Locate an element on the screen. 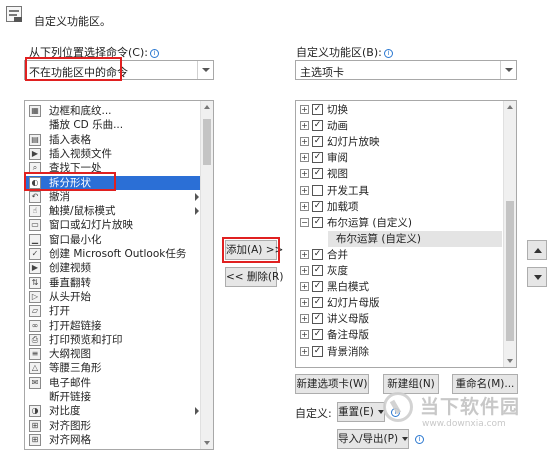 Image resolution: width=550 pixels, height=455 pixels. command-item: ▶ 插入视频文件 is located at coordinates (114, 154).